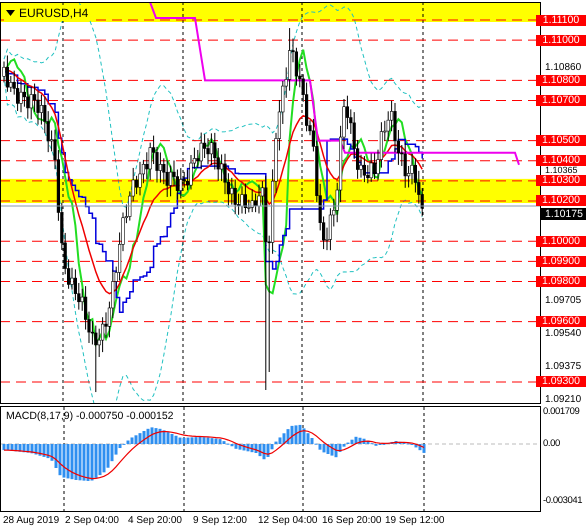  Describe the element at coordinates (561, 20) in the screenshot. I see `level-price-label: 1.11100` at that location.